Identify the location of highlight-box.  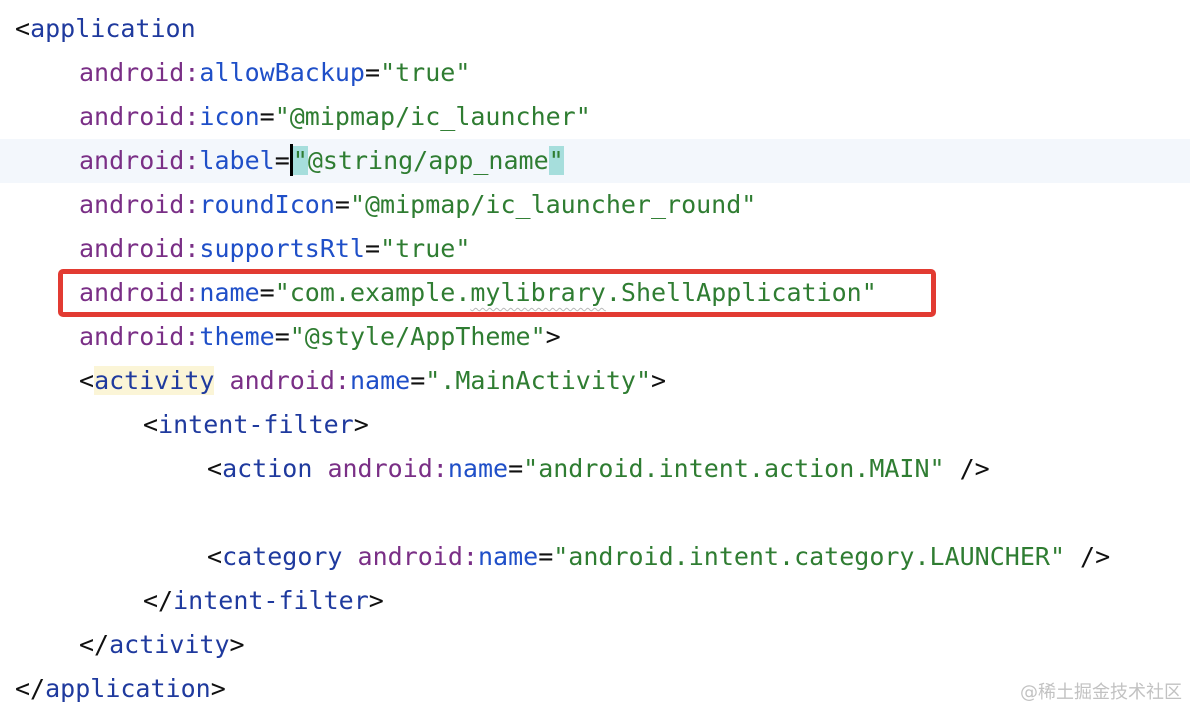
(497, 293).